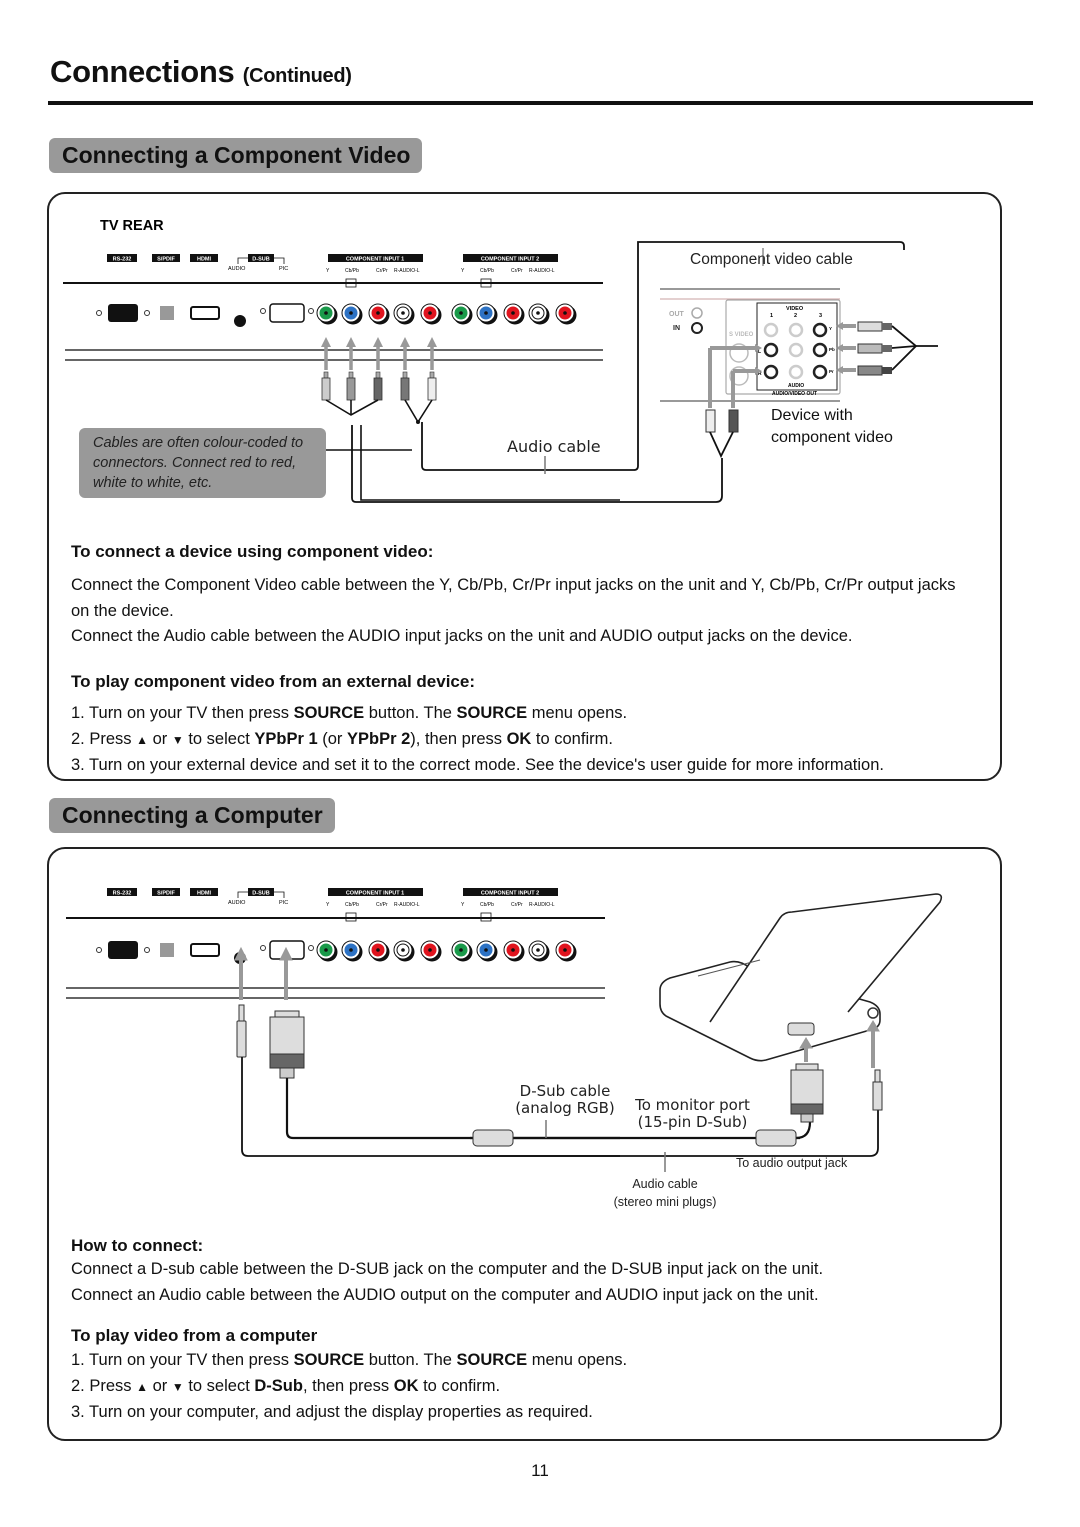  What do you see at coordinates (348, 1385) in the screenshot?
I see `step-text: , then press` at bounding box center [348, 1385].